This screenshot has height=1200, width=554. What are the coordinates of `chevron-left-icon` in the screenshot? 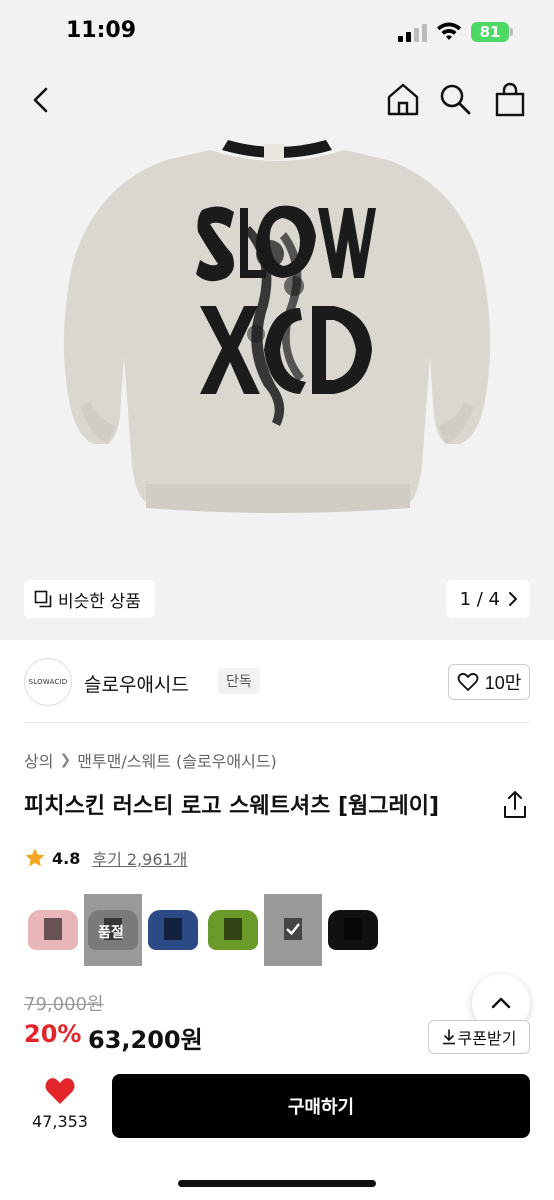 It's located at (40, 100).